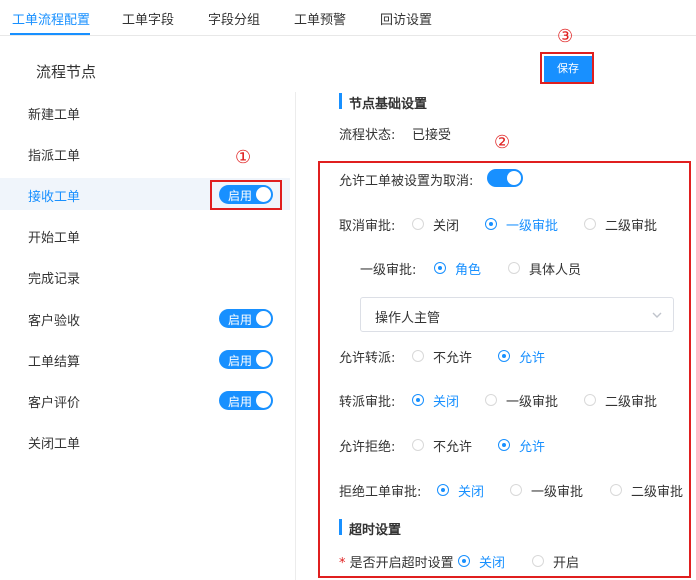 This screenshot has height=580, width=696. I want to click on node-item-customer-rating: 客户评价 启用, so click(145, 400).